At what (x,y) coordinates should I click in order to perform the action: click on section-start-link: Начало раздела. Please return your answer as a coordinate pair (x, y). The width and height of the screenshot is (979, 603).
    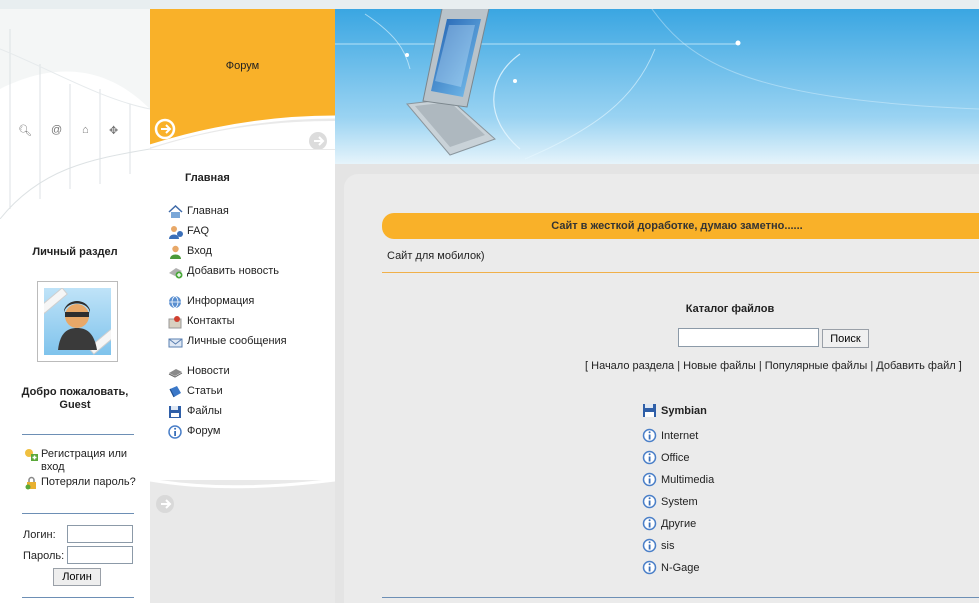
    Looking at the image, I should click on (632, 366).